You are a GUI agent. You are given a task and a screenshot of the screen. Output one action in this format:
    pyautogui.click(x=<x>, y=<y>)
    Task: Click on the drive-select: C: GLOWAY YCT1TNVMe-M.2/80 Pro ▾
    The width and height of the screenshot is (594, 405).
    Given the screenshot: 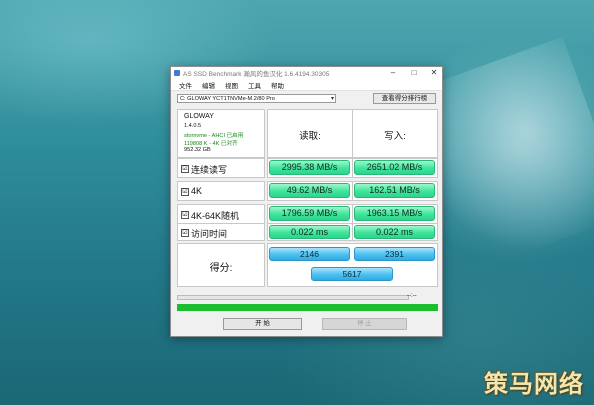 What is the action you would take?
    pyautogui.click(x=256, y=98)
    